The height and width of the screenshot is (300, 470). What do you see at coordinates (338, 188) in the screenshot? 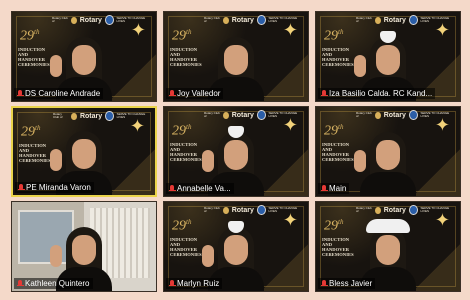
I see `participant-name: Main` at bounding box center [338, 188].